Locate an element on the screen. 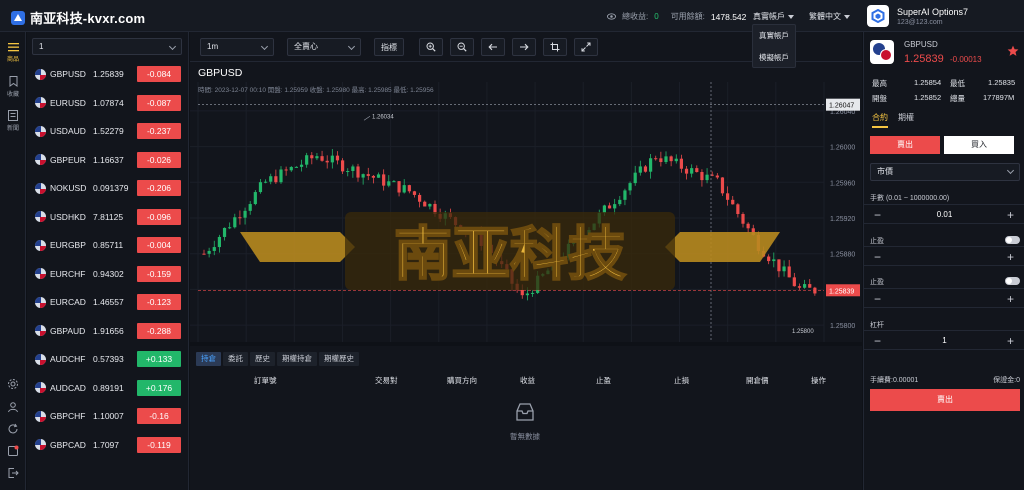  stop-loss-stepper: − + is located at coordinates (944, 298).